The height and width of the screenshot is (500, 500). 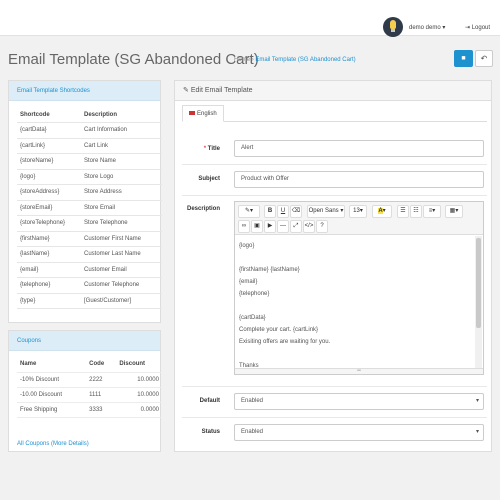 What do you see at coordinates (49, 285) in the screenshot?
I see `shortcode-cell: {telephone}` at bounding box center [49, 285].